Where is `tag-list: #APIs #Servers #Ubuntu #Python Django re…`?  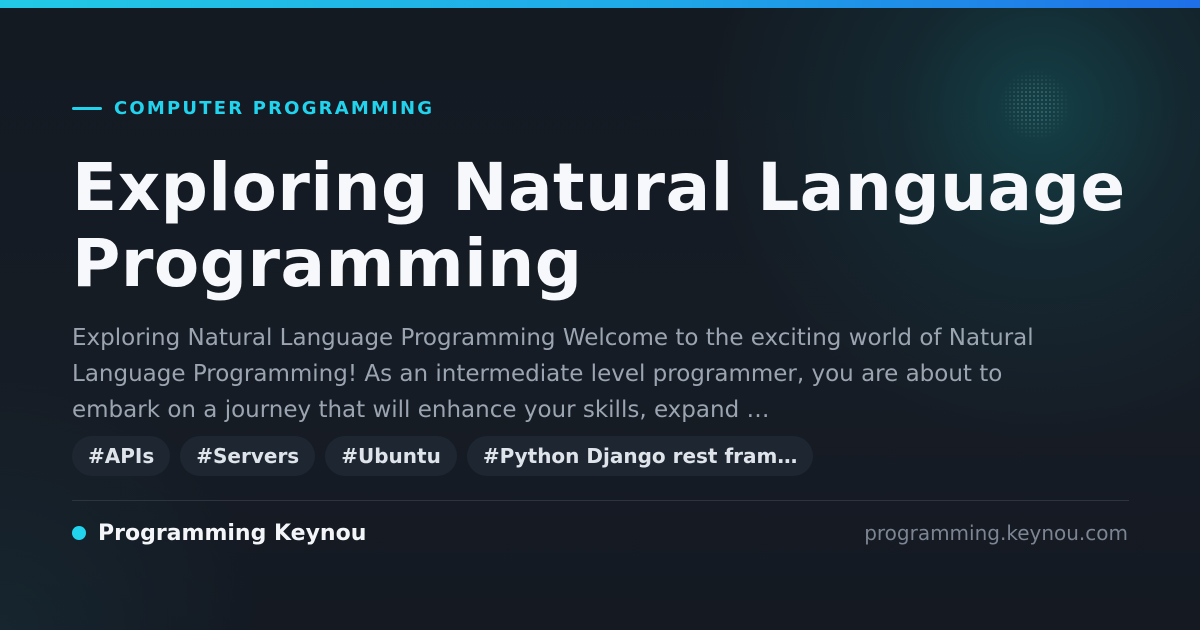
tag-list: #APIs #Servers #Ubuntu #Python Django re… is located at coordinates (443, 456).